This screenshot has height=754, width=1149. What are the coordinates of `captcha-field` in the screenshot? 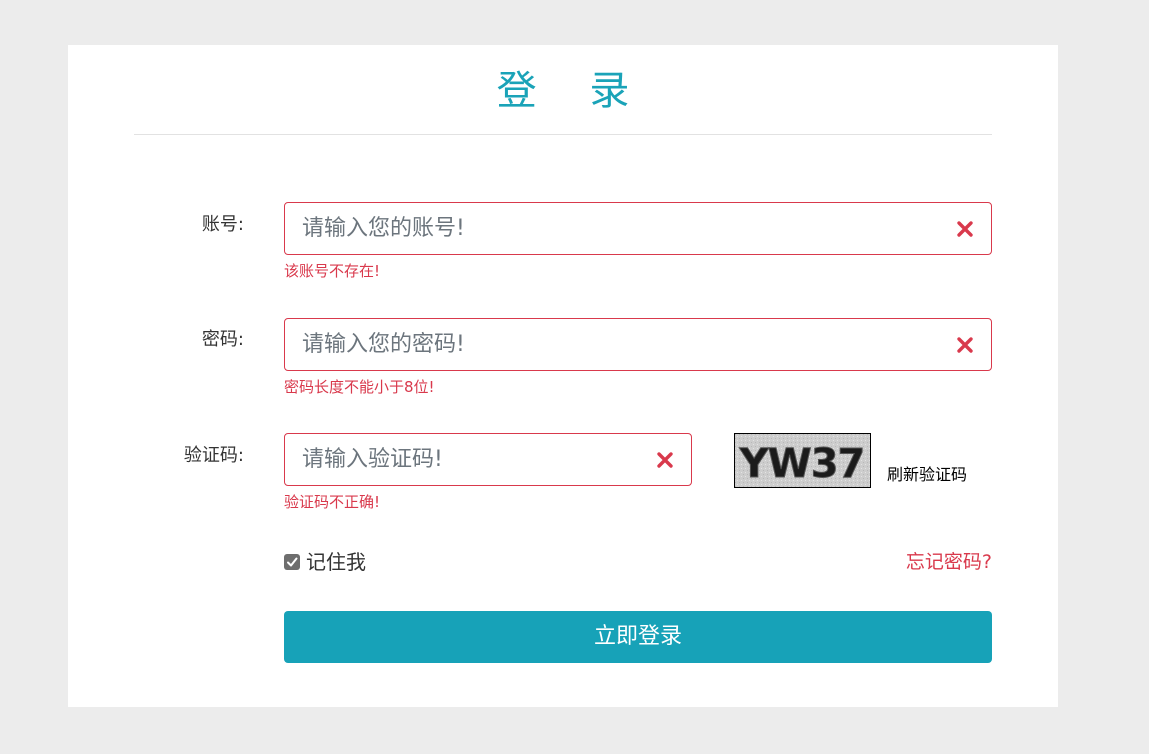 It's located at (488, 459).